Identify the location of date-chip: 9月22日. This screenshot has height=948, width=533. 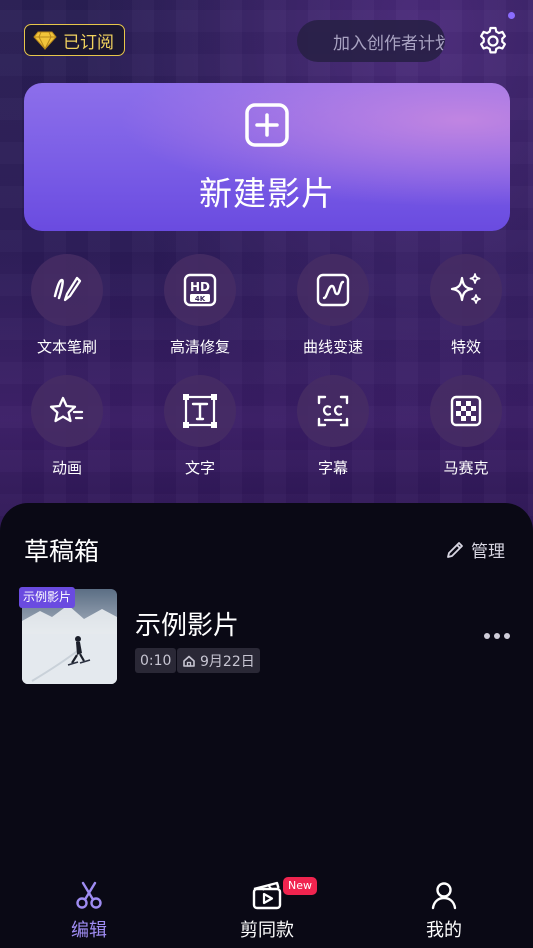
(218, 660).